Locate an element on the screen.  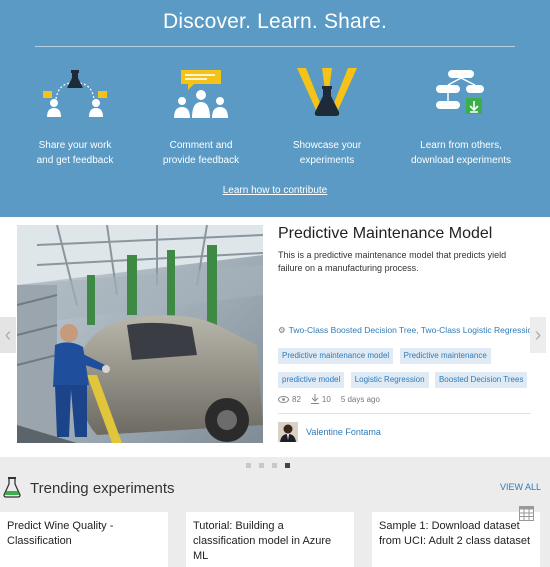
contribute-row: Learn how to contribute is located at coordinates (275, 190).